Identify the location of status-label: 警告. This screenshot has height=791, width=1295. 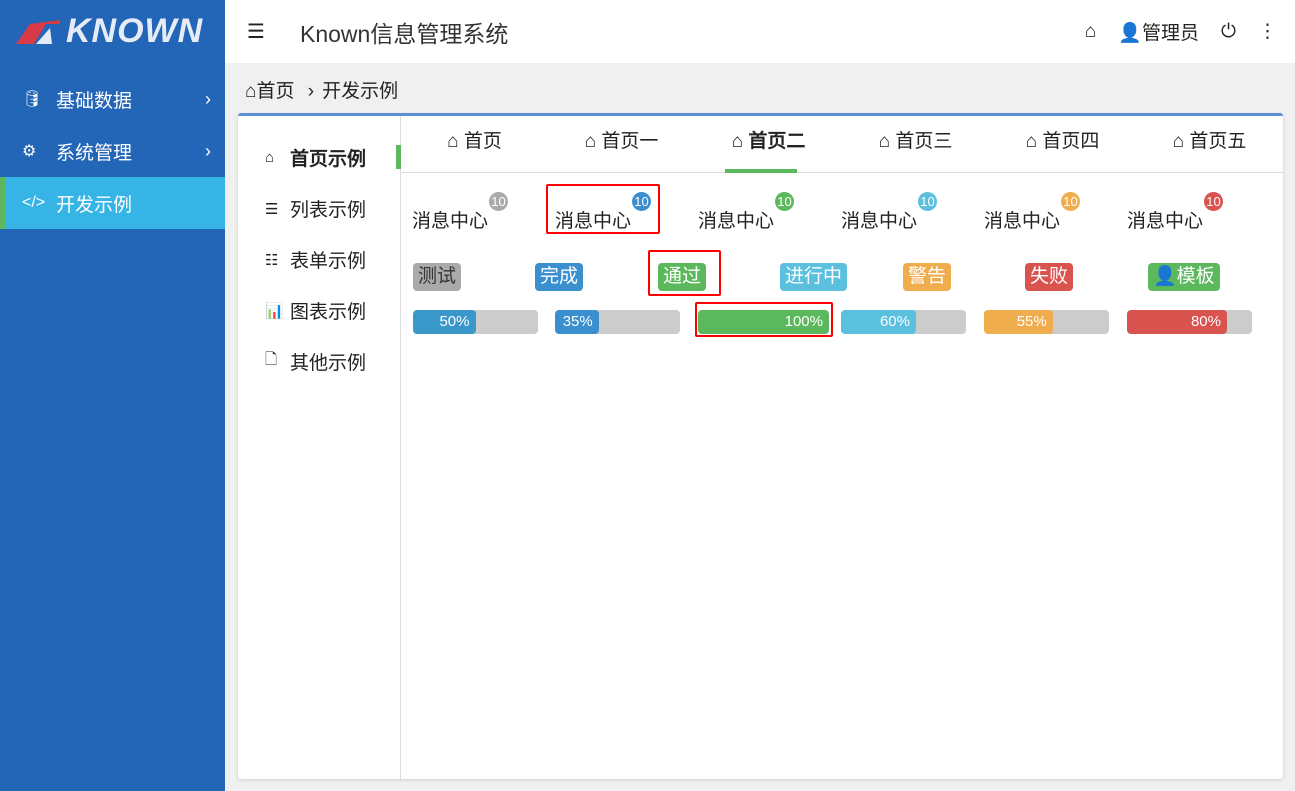
(927, 277).